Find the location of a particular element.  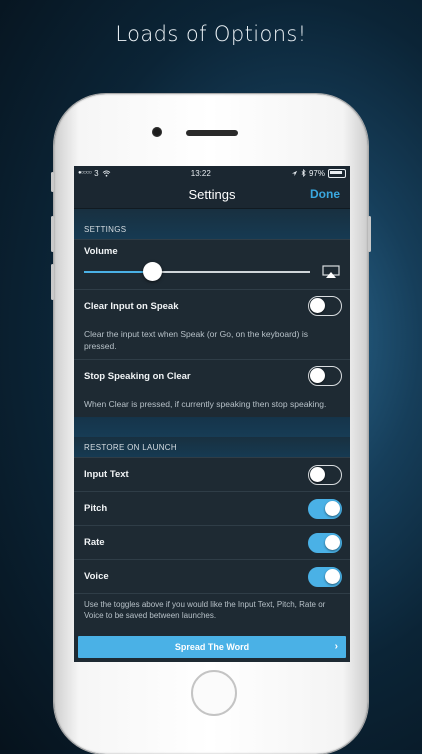

volume-slider is located at coordinates (212, 272).